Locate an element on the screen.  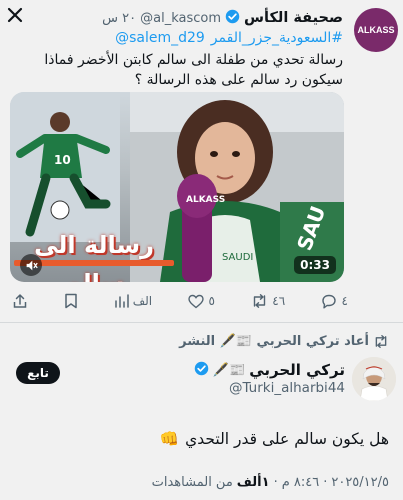
tweet-meta: ٢٠٢٥/١٢/٥ · ٨:٤٦ م · ١ألف من المشاهدات is located at coordinates (270, 482).